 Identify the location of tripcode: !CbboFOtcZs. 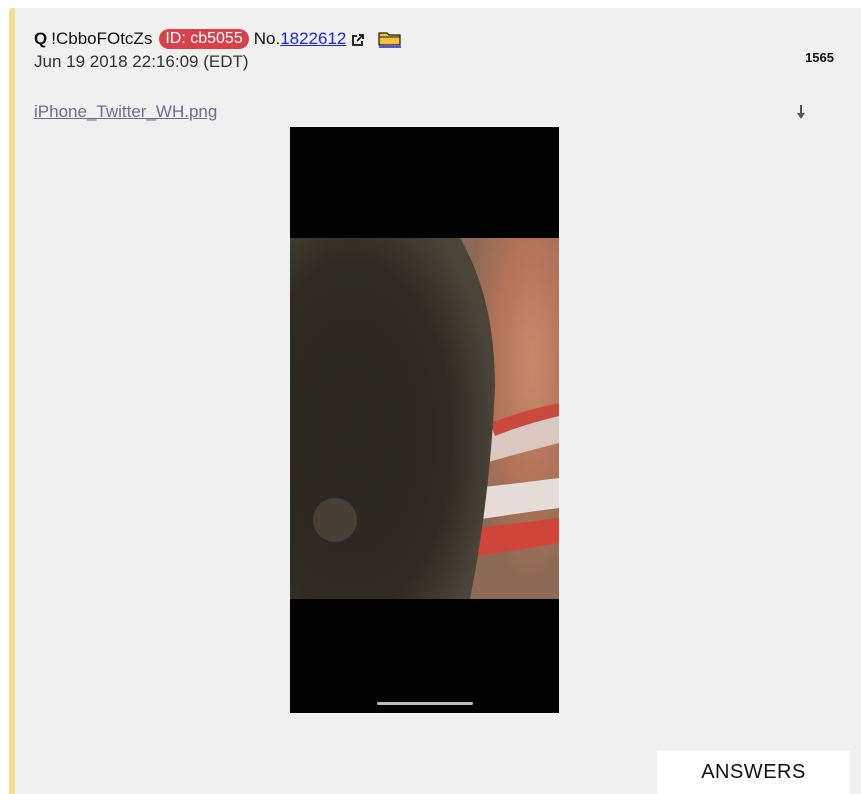
(102, 38).